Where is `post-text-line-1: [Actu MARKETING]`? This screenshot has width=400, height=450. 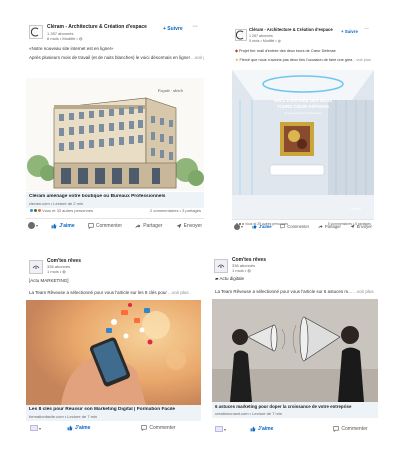
post-text-line-1: [Actu MARKETING] is located at coordinates (49, 280).